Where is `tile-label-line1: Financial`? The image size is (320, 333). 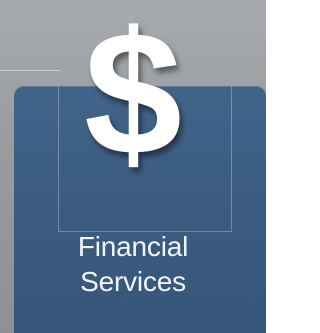
tile-label-line1: Financial is located at coordinates (133, 246).